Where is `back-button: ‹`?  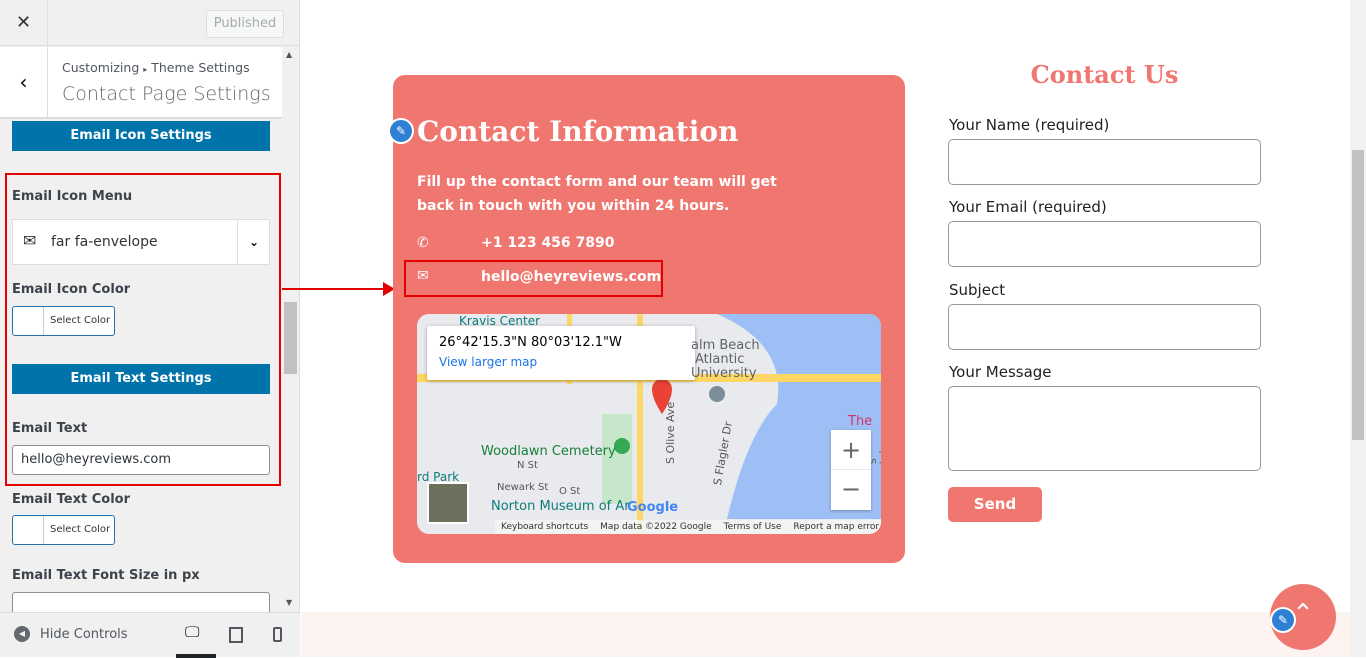
back-button: ‹ is located at coordinates (24, 82).